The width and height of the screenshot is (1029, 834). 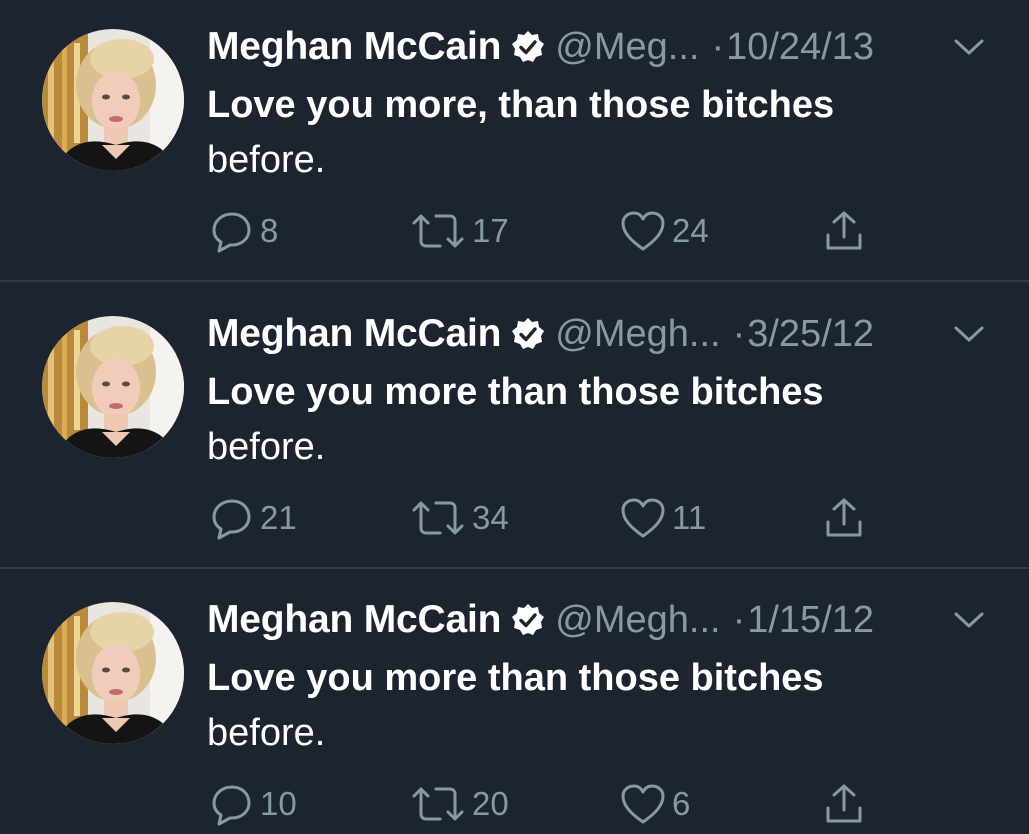 What do you see at coordinates (278, 803) in the screenshot?
I see `reply-count: 10` at bounding box center [278, 803].